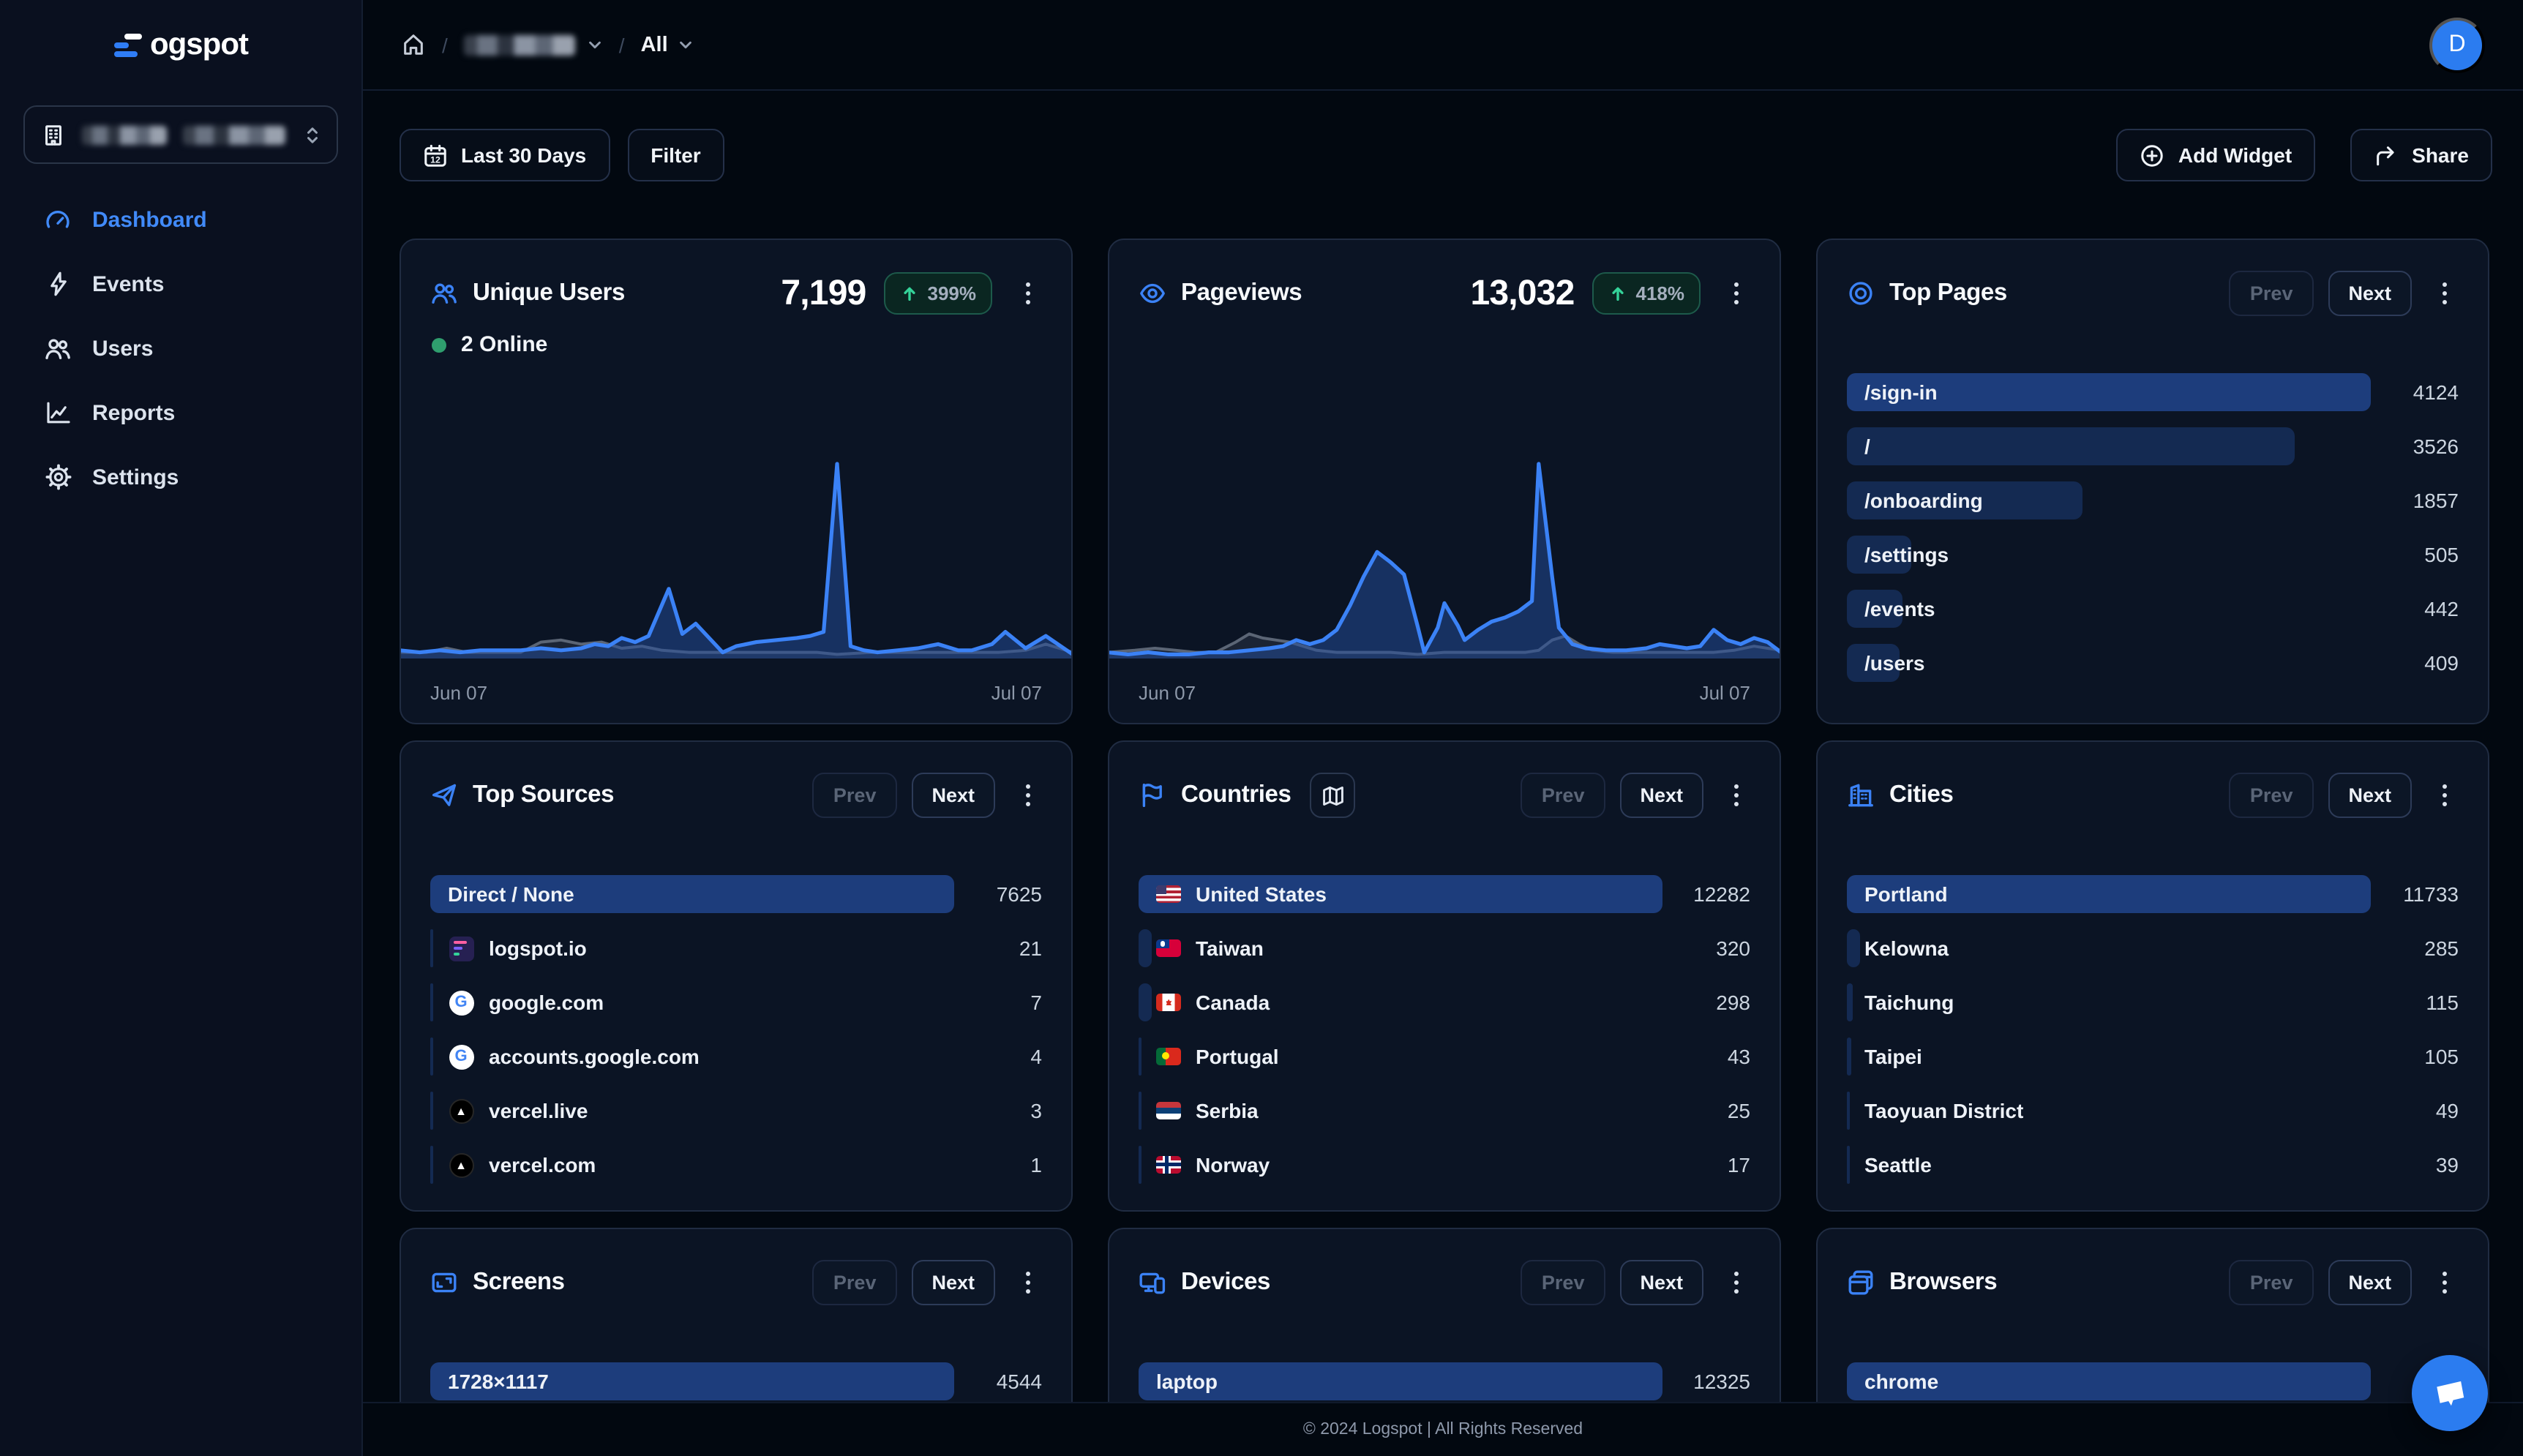  What do you see at coordinates (1861, 795) in the screenshot?
I see `buildings-icon` at bounding box center [1861, 795].